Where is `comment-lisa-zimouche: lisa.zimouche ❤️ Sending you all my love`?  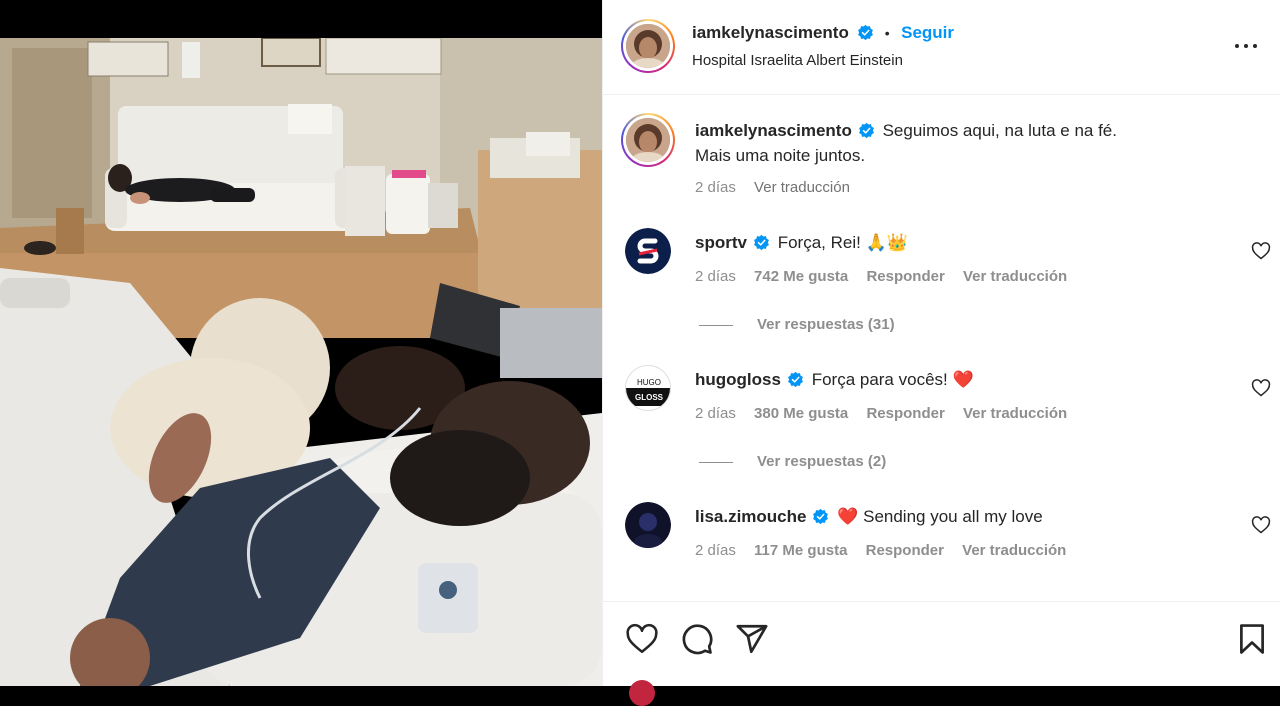 comment-lisa-zimouche: lisa.zimouche ❤️ Sending you all my love is located at coordinates (958, 516).